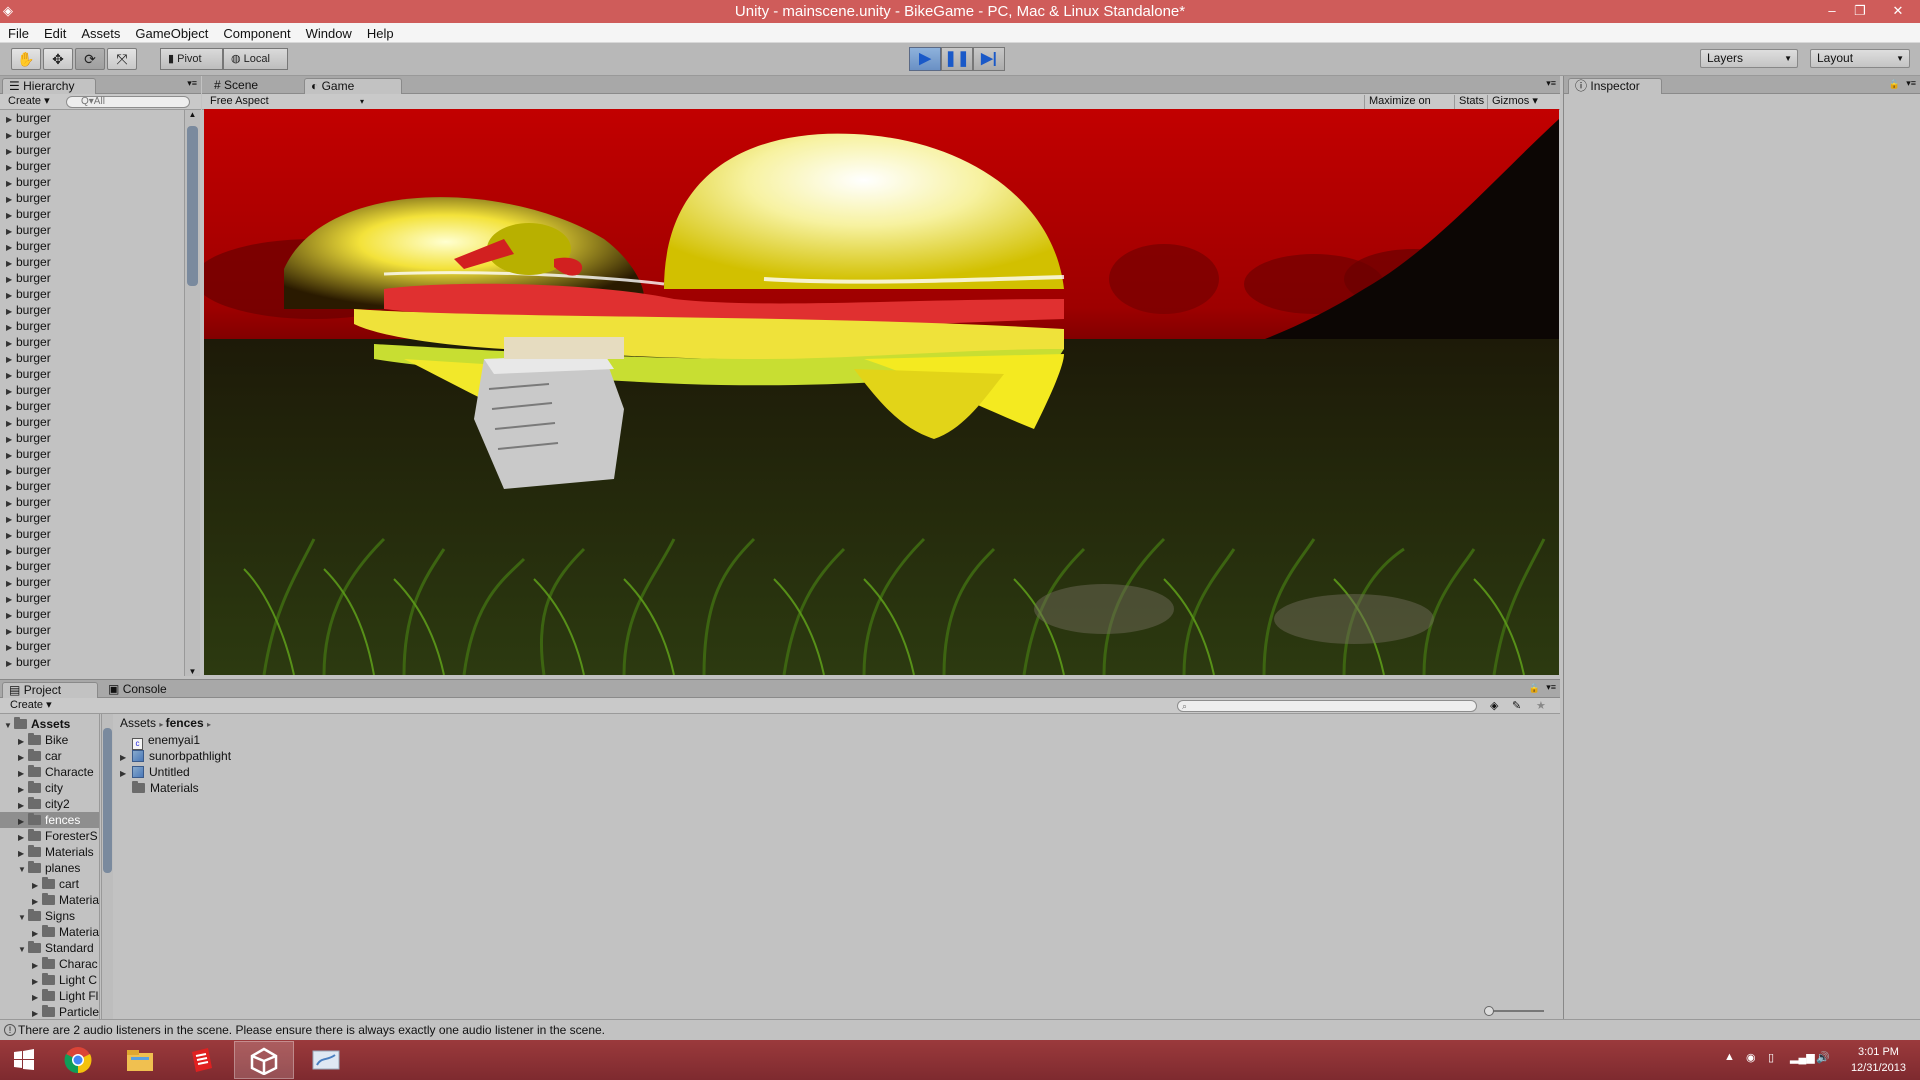  I want to click on expand-triangle-icon: ▶, so click(37, 1013).